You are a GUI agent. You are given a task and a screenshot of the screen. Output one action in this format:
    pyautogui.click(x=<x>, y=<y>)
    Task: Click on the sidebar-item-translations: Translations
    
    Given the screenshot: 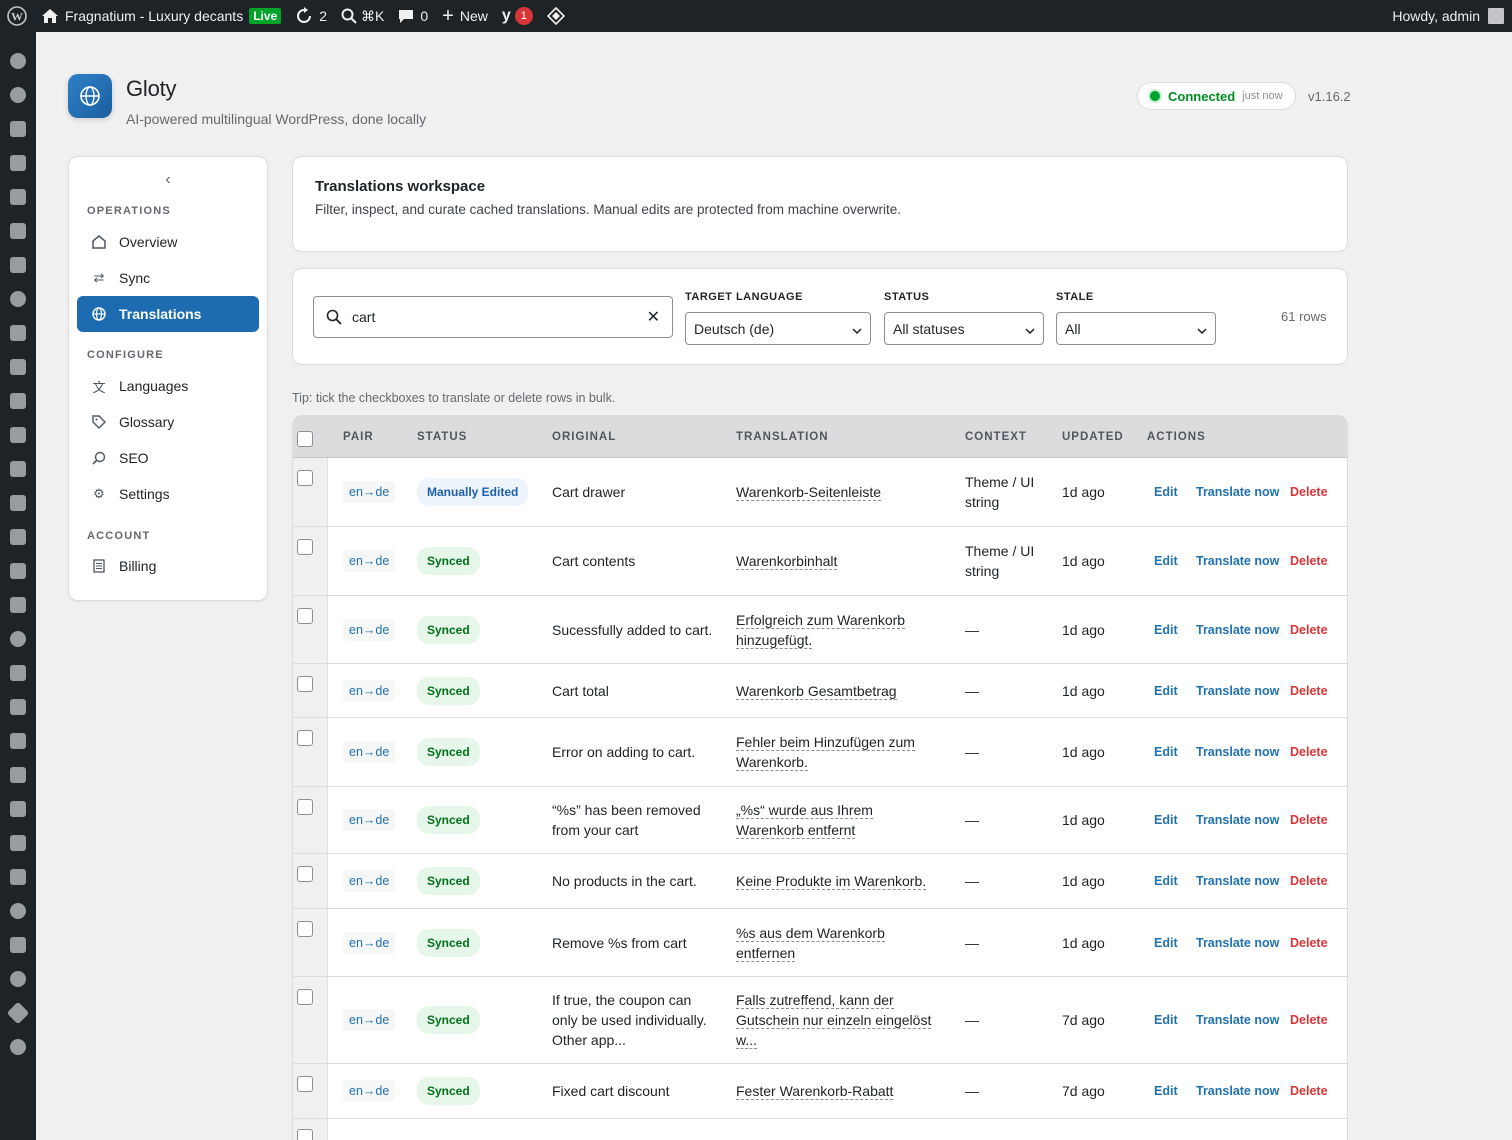 What is the action you would take?
    pyautogui.click(x=168, y=314)
    